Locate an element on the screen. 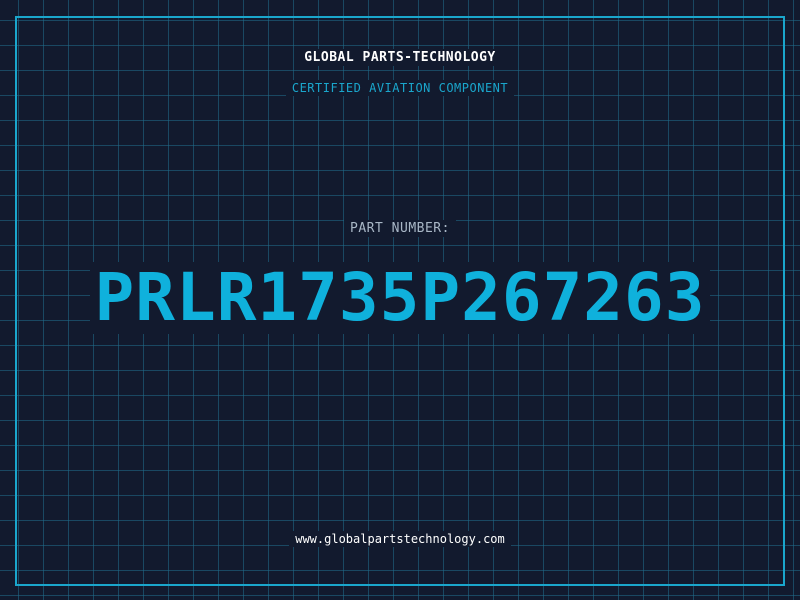  company-name-line: GLOBAL PARTS-TECHNOLOGY is located at coordinates (400, 57).